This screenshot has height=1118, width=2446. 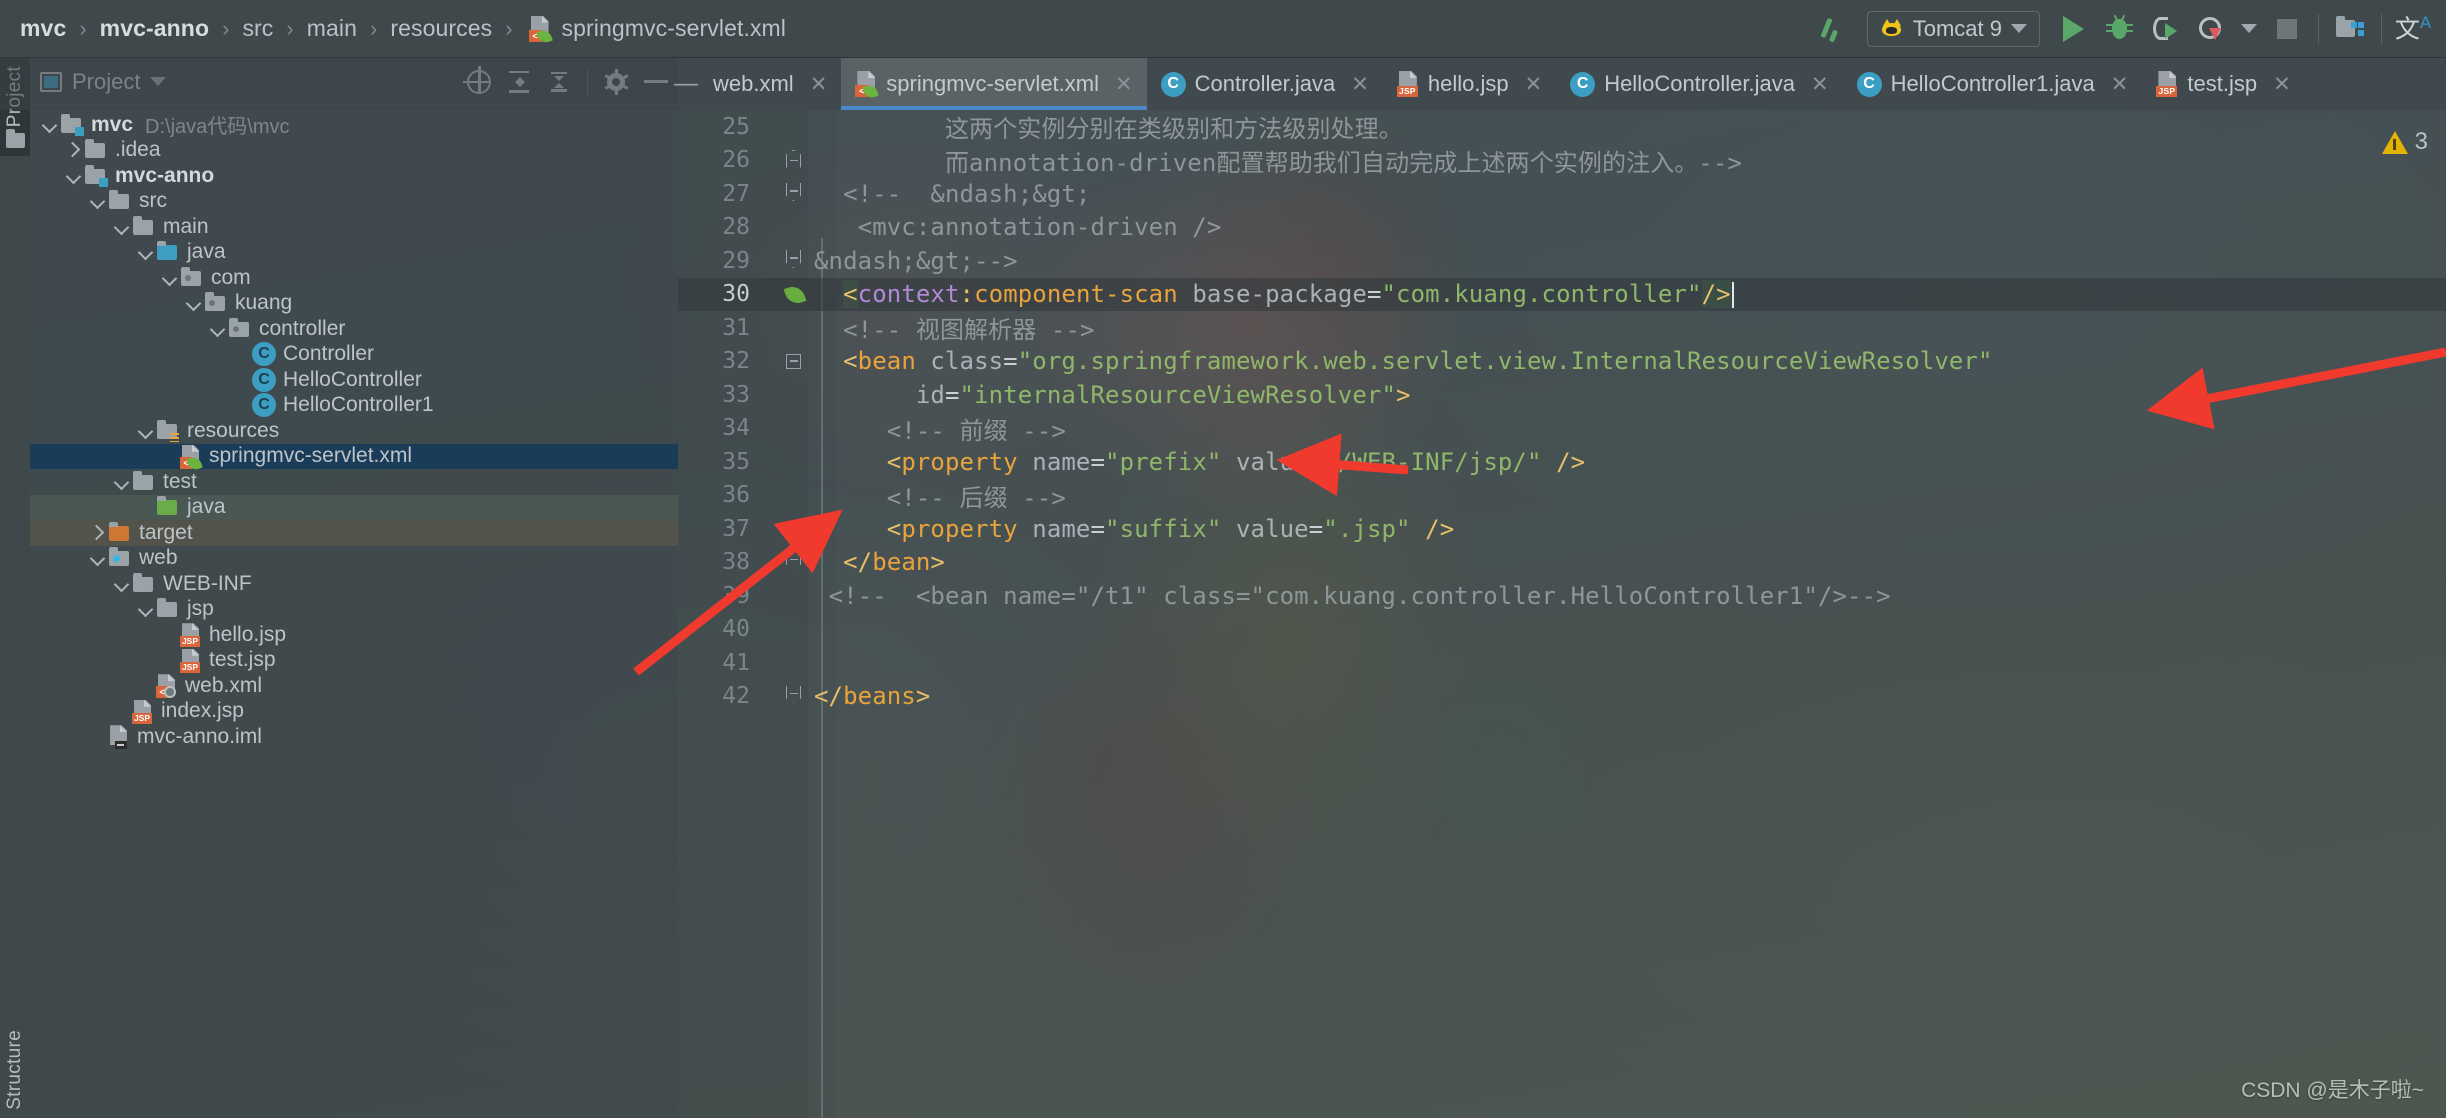 What do you see at coordinates (1469, 84) in the screenshot?
I see `tab-hello-jsp: JSP hello.jsp ✕` at bounding box center [1469, 84].